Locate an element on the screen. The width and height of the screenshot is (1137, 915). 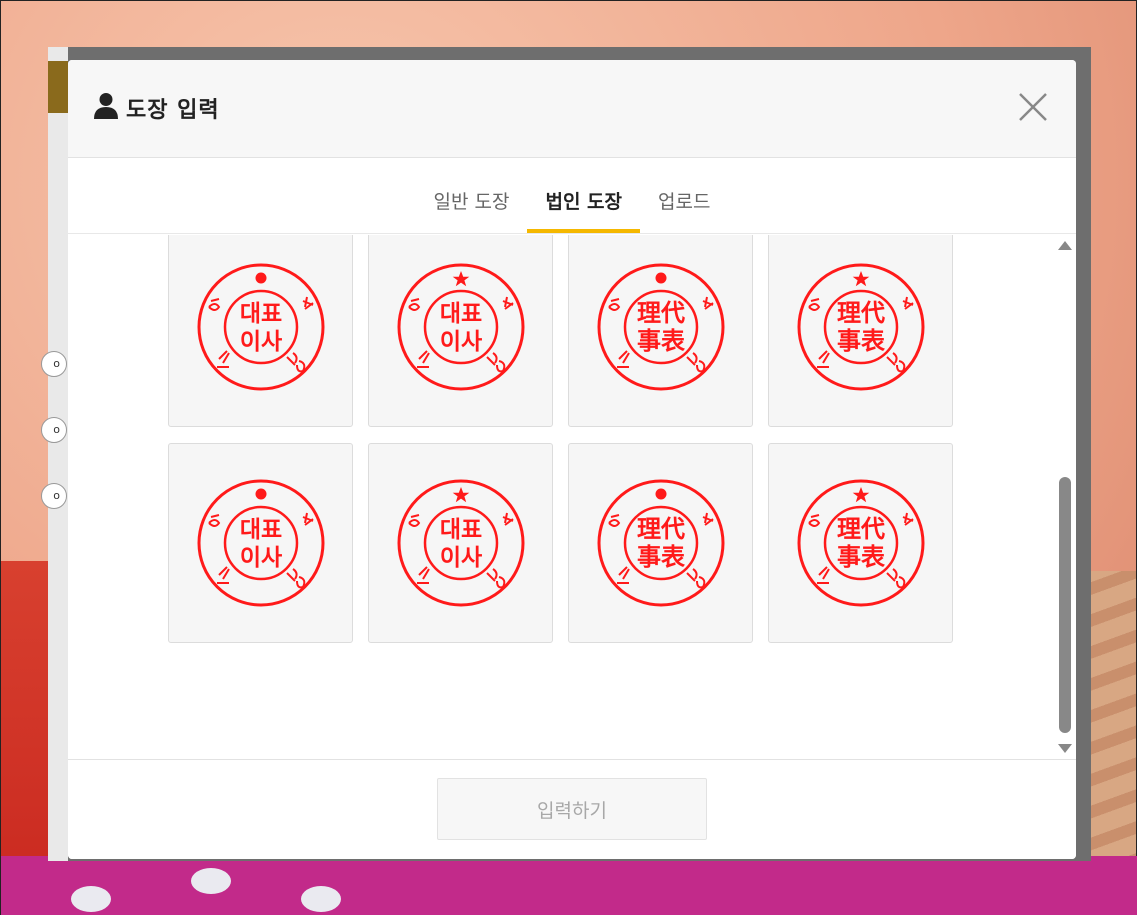
scrollbar is located at coordinates (1065, 497).